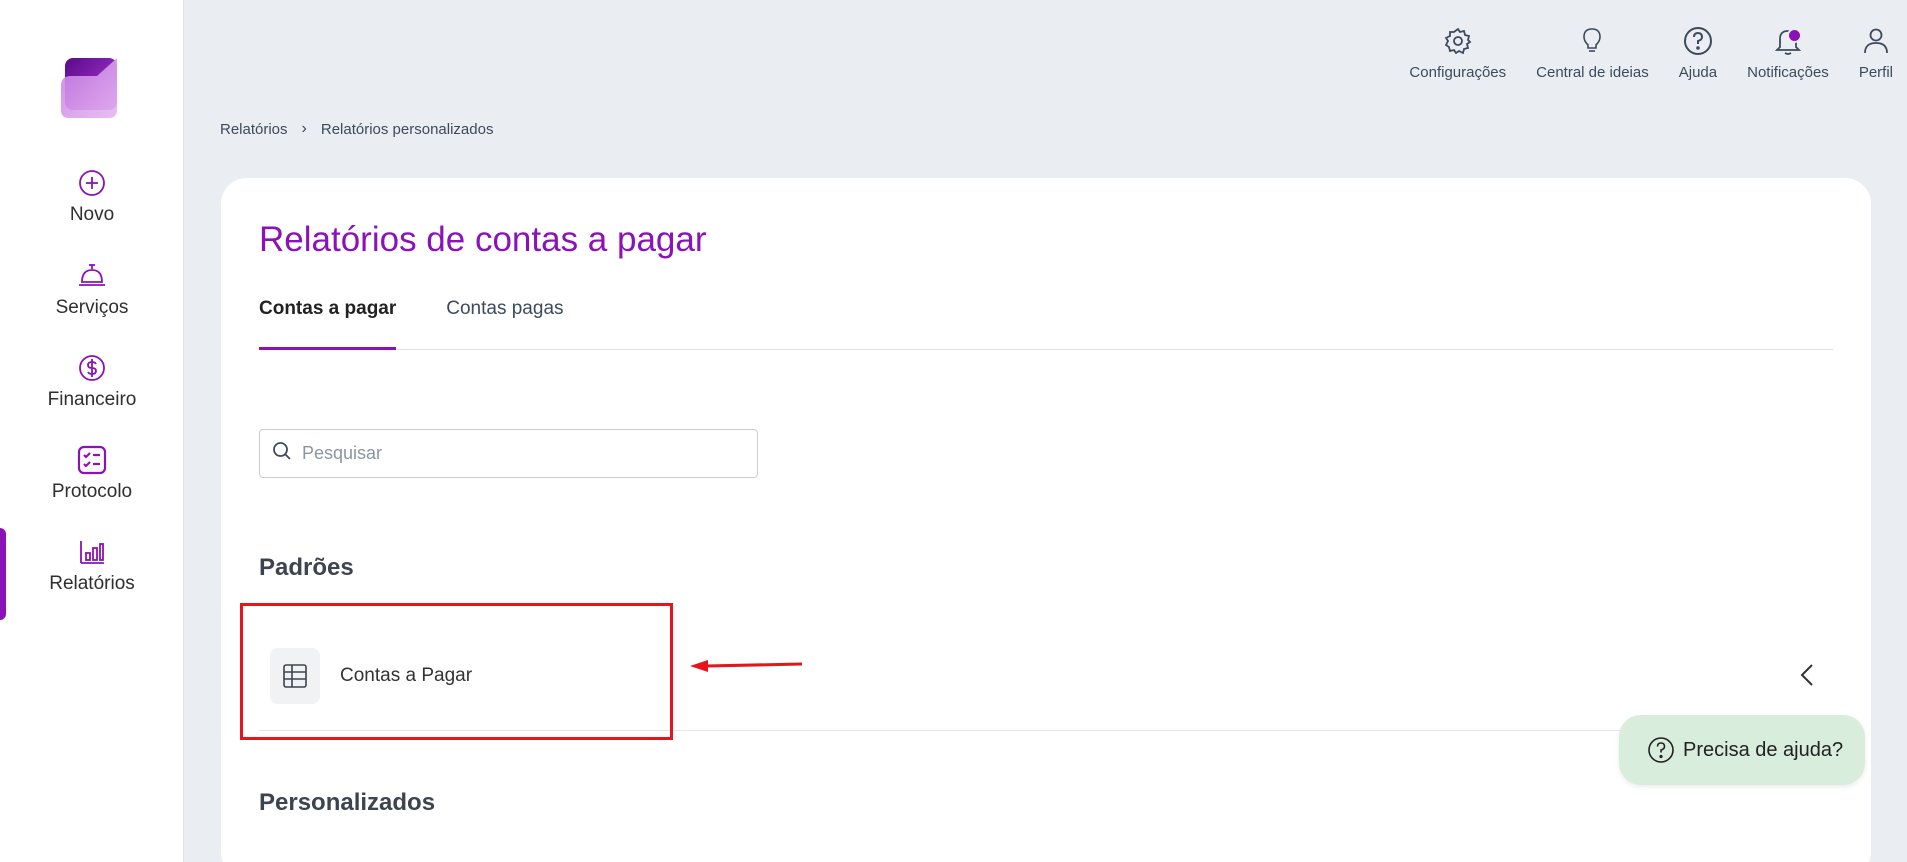 This screenshot has width=1907, height=862. What do you see at coordinates (1458, 41) in the screenshot?
I see `gear-icon` at bounding box center [1458, 41].